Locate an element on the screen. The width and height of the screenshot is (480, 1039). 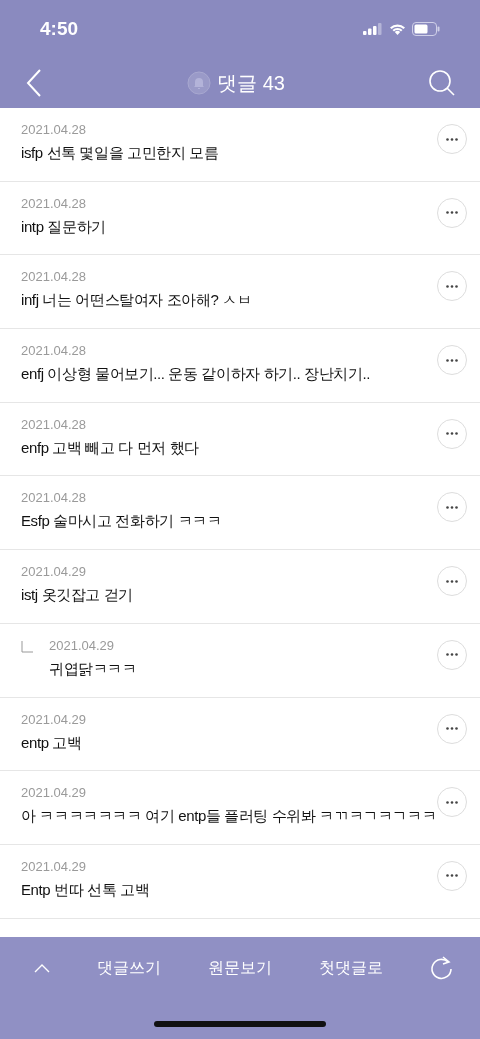
bottom-bar-button: 댓글쓰기 is located at coordinates (129, 968).